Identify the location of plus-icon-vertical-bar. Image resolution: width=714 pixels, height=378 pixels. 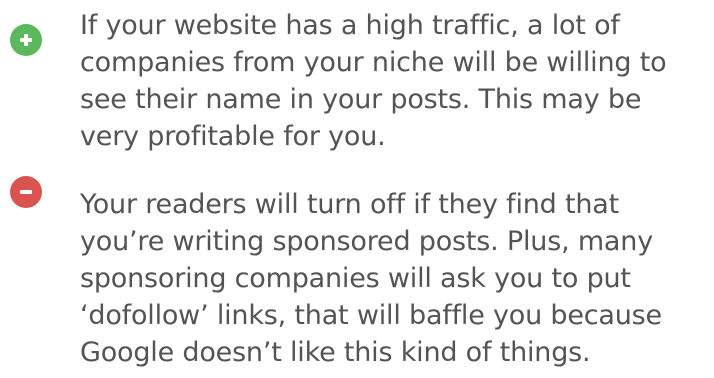
(26, 40).